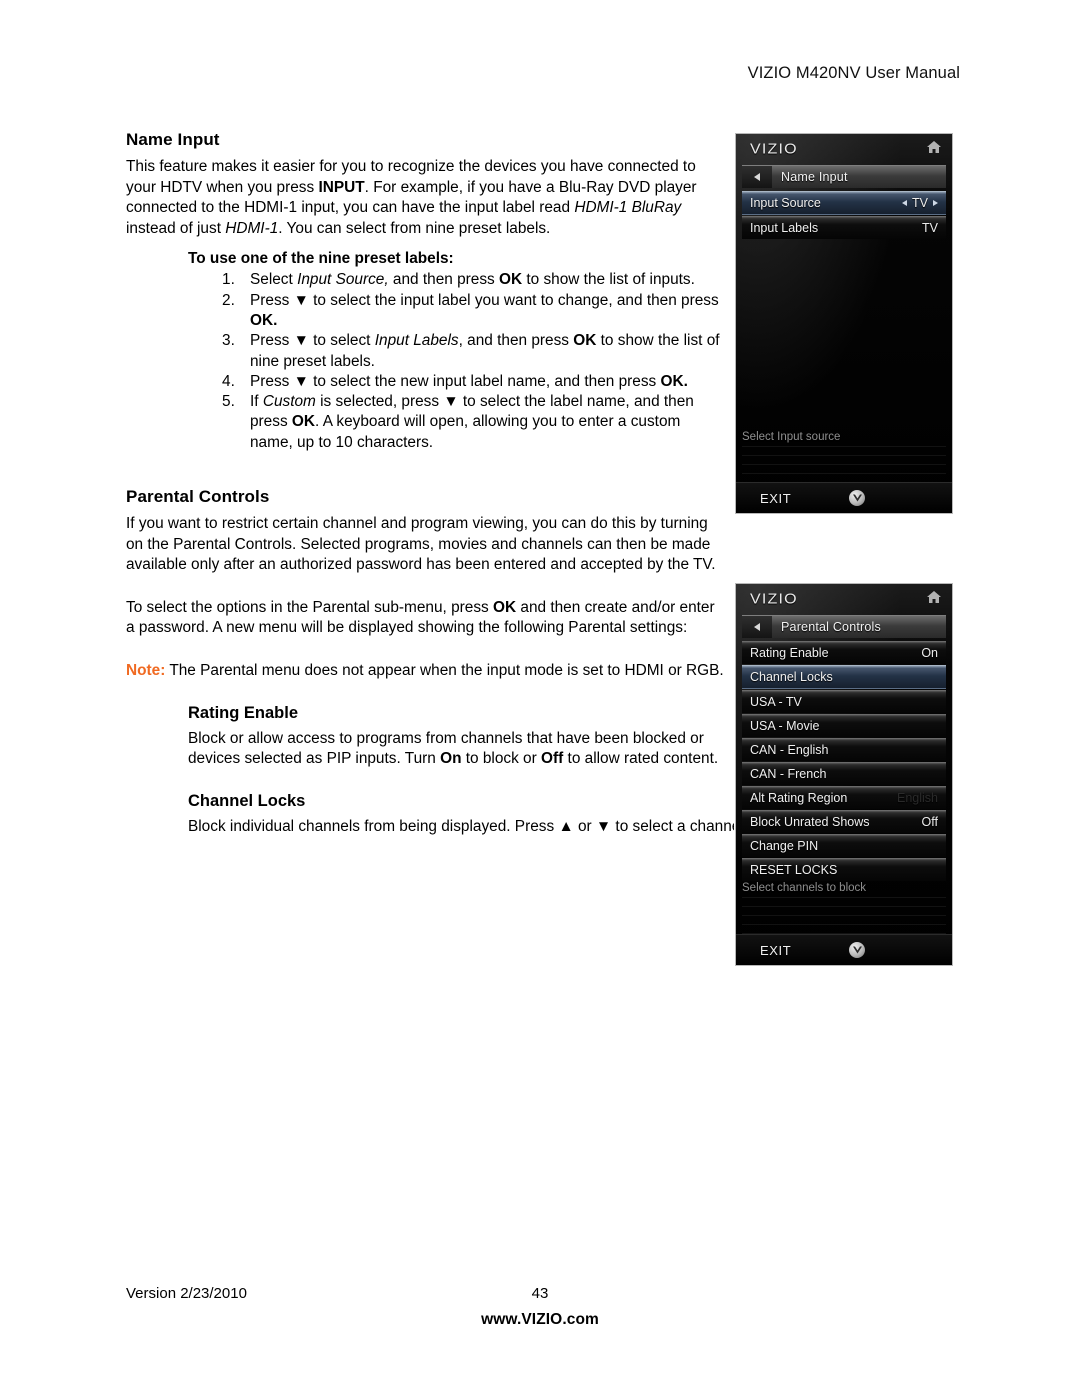  I want to click on text-run-bold: On, so click(451, 759).